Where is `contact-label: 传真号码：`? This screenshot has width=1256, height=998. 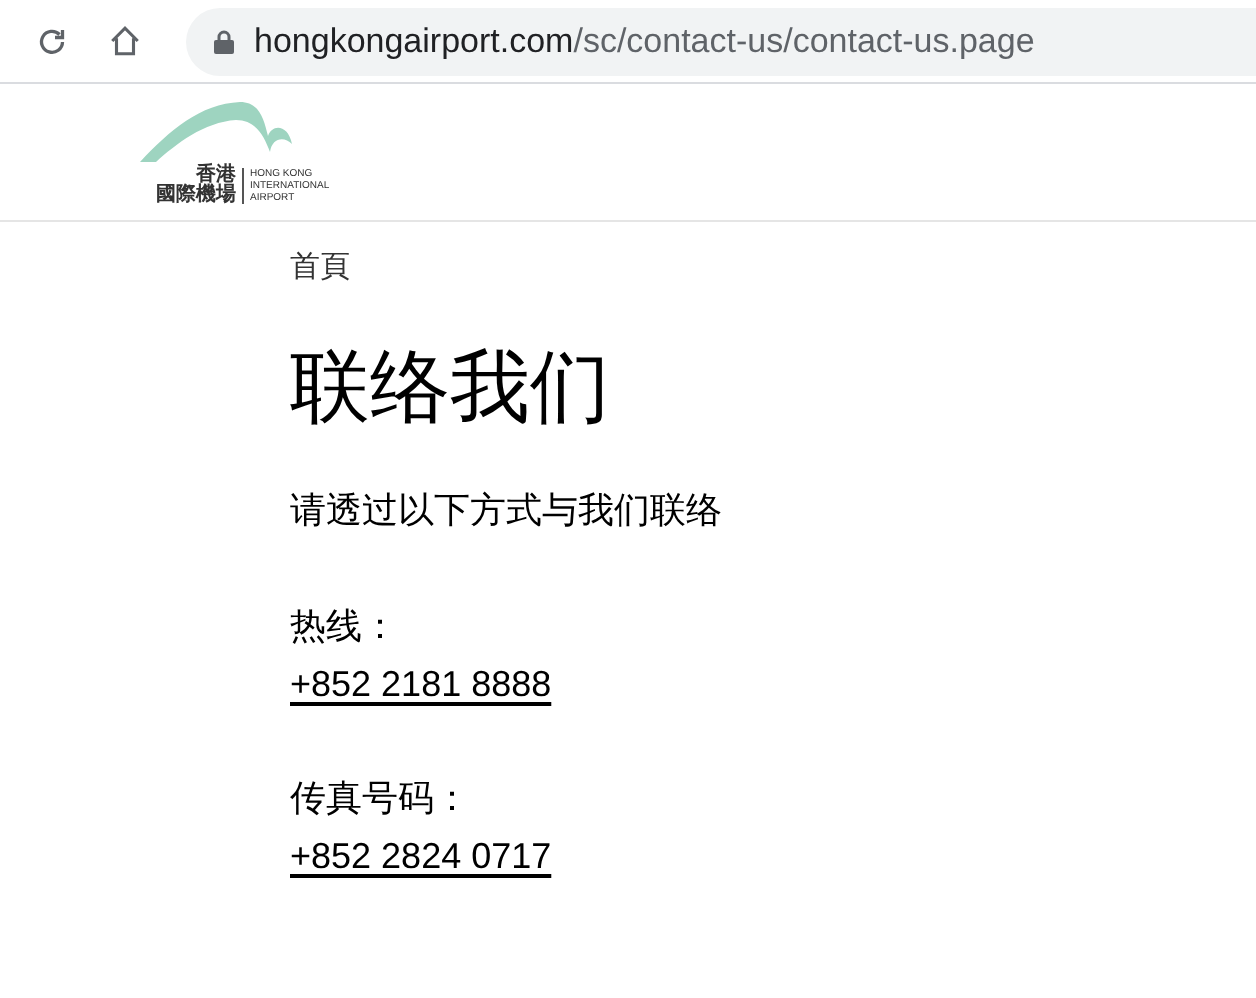 contact-label: 传真号码： is located at coordinates (380, 799).